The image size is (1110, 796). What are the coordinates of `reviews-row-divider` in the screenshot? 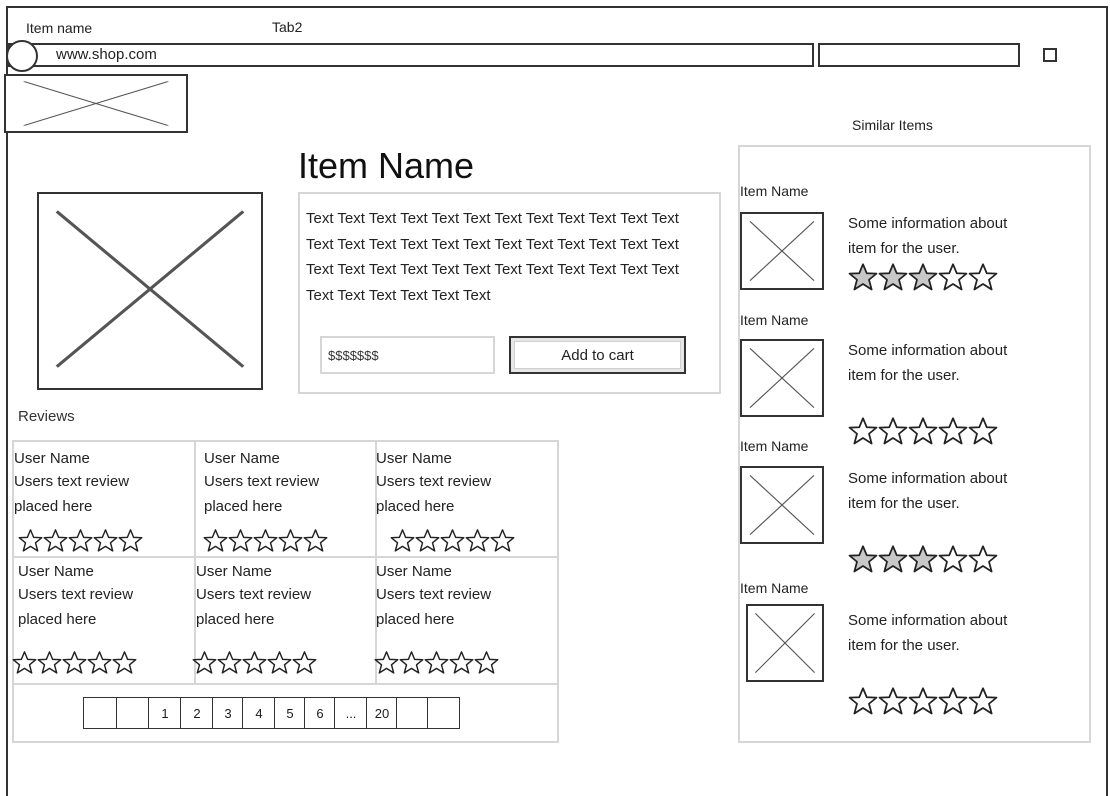 It's located at (285, 557).